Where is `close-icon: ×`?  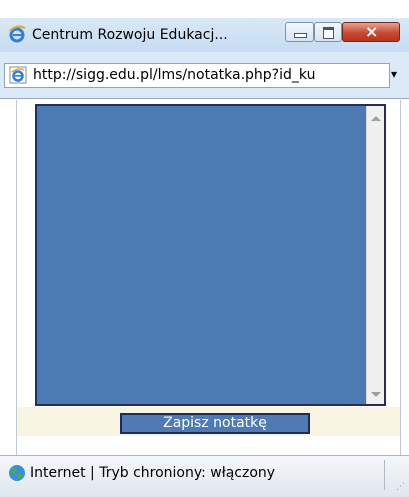
close-icon: × is located at coordinates (372, 31).